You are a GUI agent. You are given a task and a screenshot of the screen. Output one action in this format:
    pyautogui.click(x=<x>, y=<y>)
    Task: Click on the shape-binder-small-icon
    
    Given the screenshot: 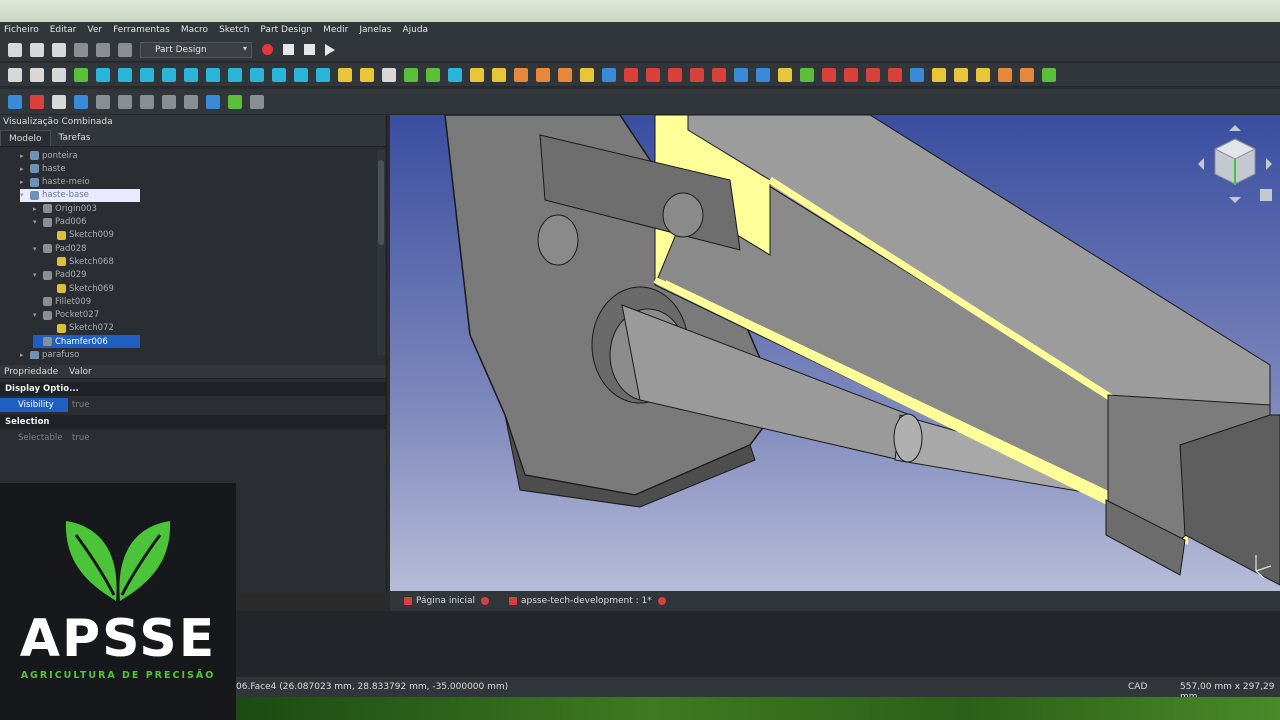 What is the action you would take?
    pyautogui.click(x=235, y=101)
    